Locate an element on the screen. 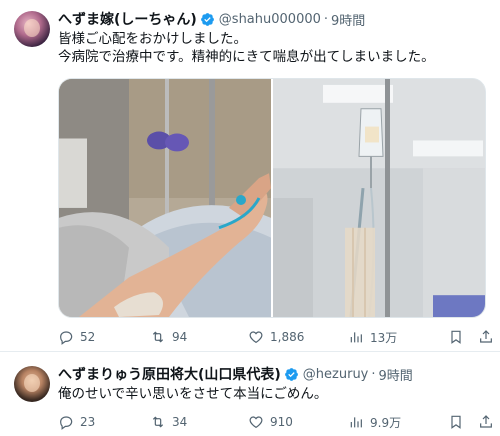 The width and height of the screenshot is (500, 436). tweet-header: へずまりゅう原田将大(山口県代表) @hezuruy · 9時間 is located at coordinates (235, 374).